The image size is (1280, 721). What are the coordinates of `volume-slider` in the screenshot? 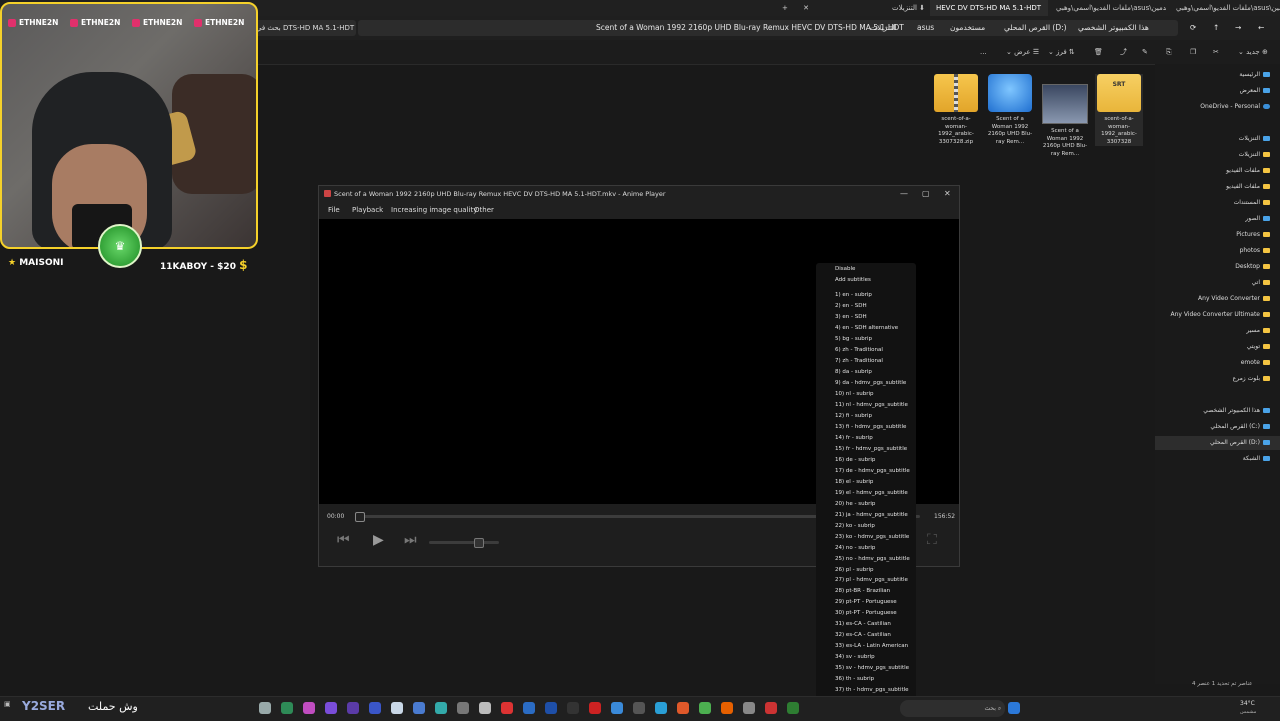 It's located at (464, 542).